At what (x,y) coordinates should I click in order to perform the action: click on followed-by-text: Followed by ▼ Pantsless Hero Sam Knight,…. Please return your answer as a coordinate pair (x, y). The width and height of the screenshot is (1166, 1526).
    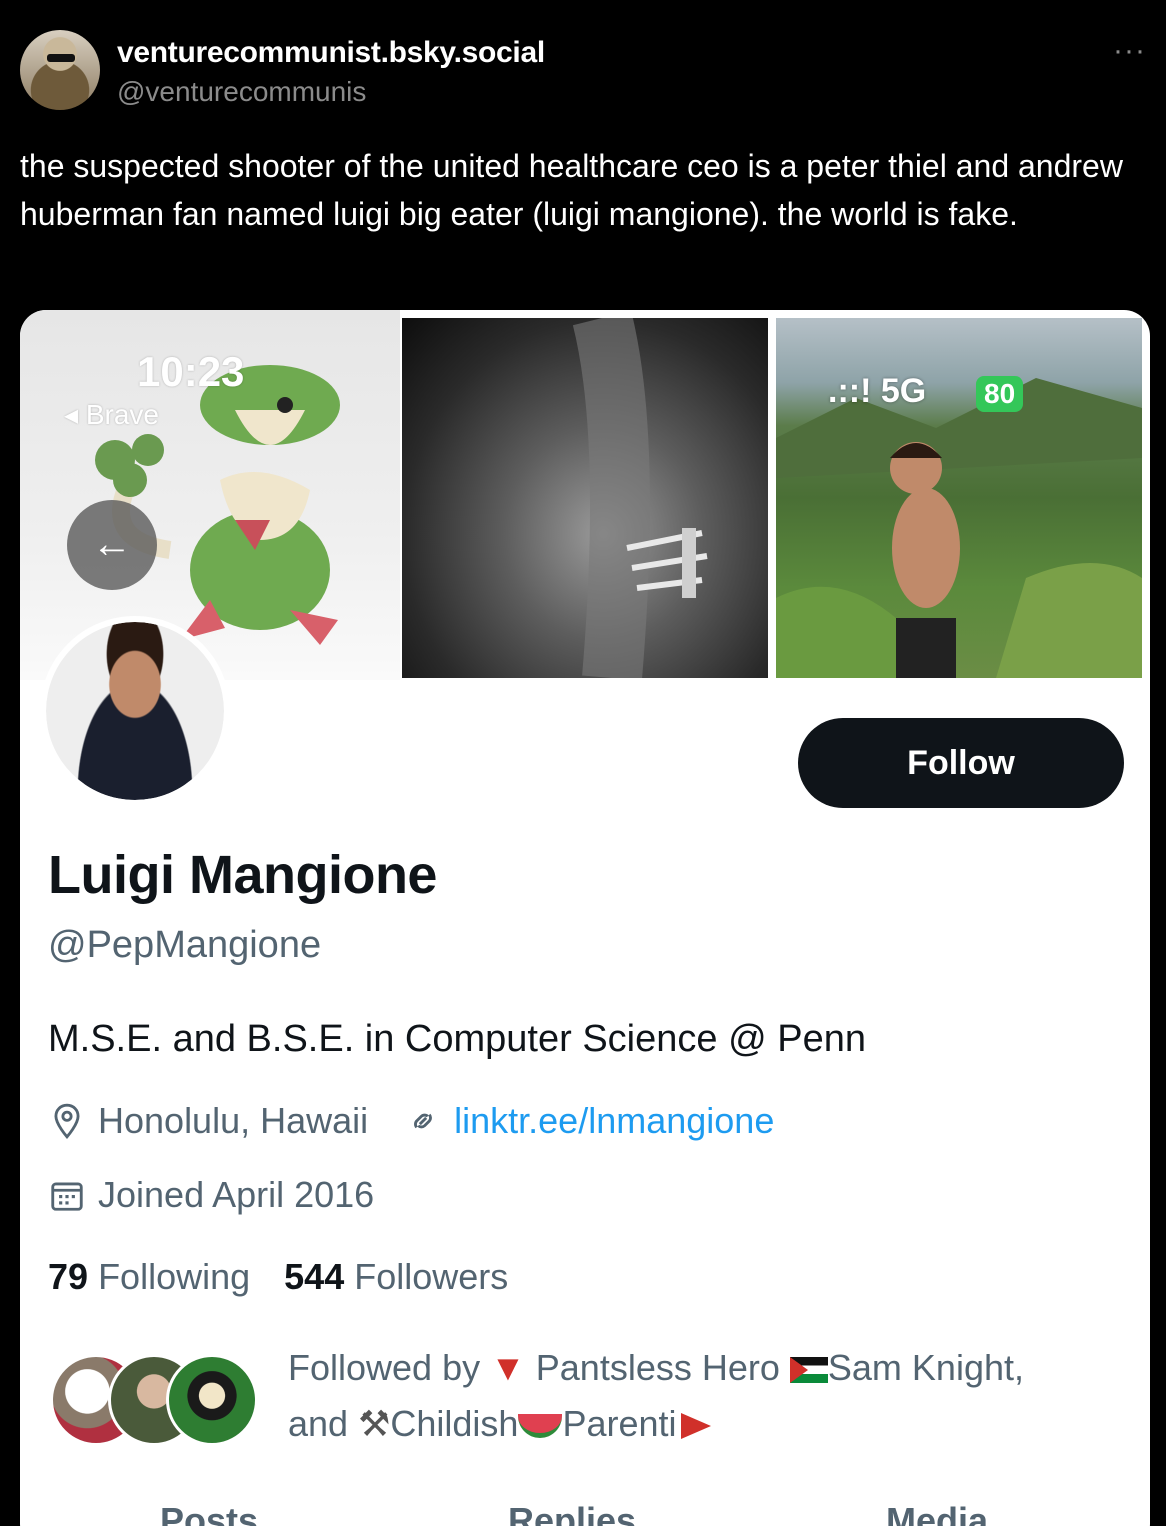
    Looking at the image, I should click on (708, 1396).